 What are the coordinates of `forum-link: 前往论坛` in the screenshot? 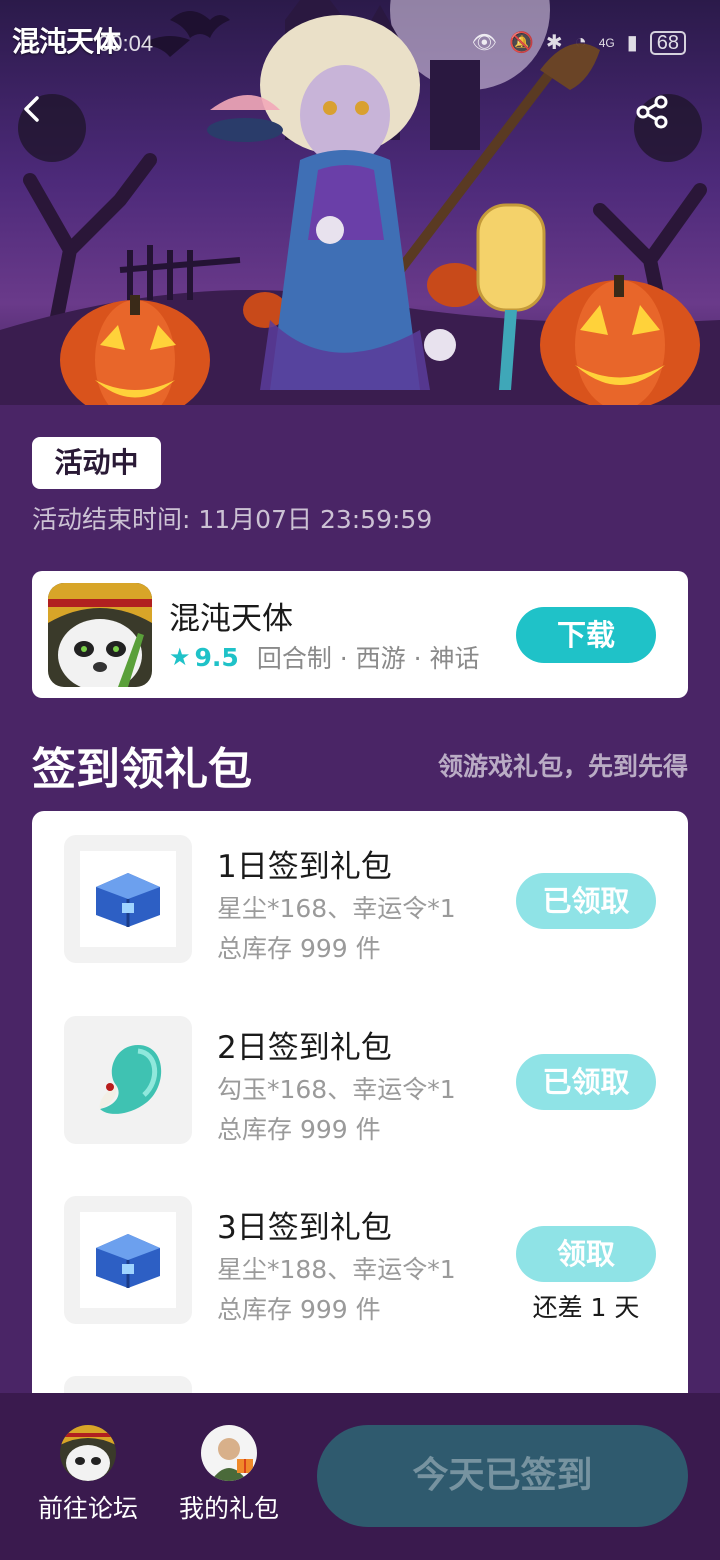 It's located at (88, 1475).